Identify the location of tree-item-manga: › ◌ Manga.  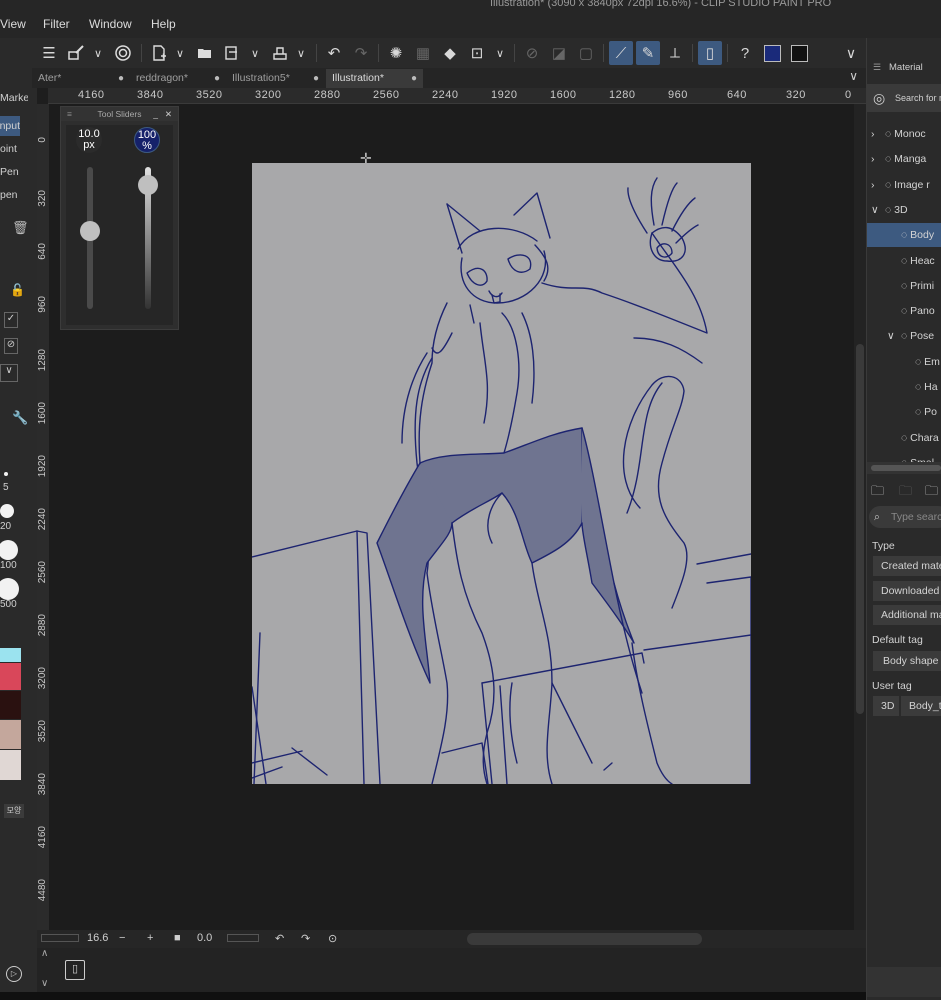
(904, 159).